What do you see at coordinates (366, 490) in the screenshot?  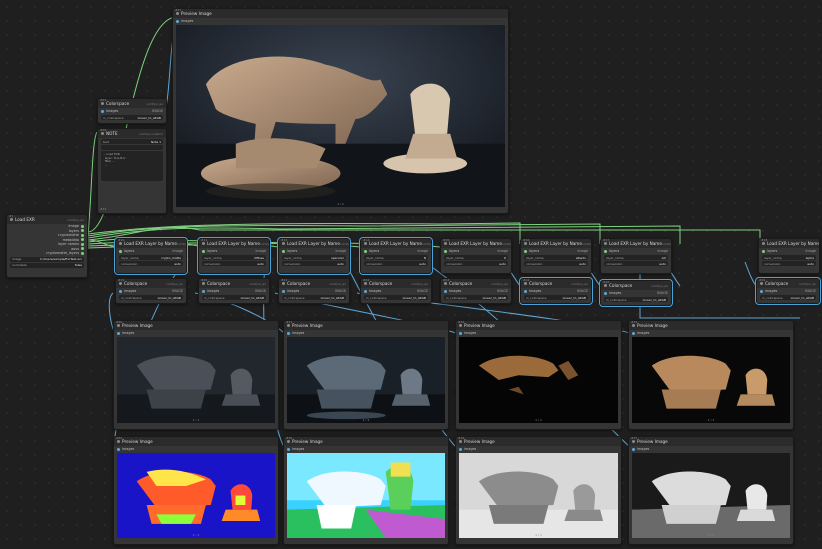 I see `preview-image-node: #35 Preview Image images 1 / 1` at bounding box center [366, 490].